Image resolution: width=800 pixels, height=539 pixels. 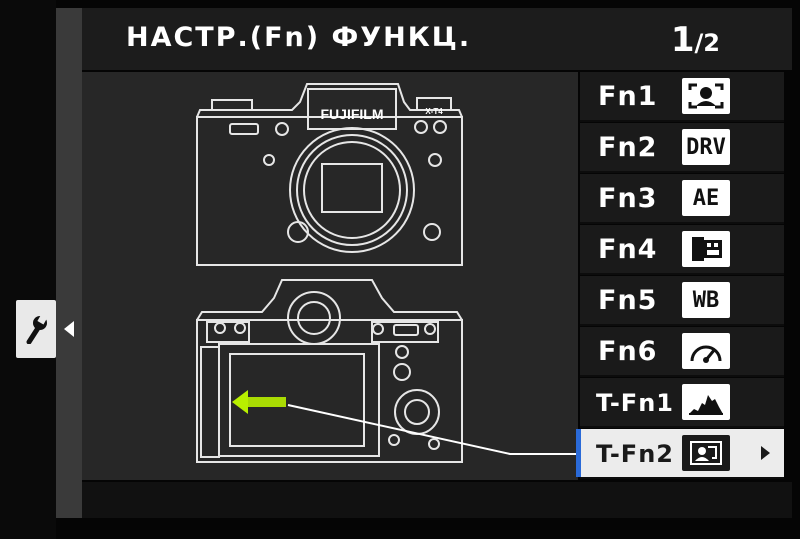 I want to click on menu-item-label: T-Fn1, so click(x=635, y=403).